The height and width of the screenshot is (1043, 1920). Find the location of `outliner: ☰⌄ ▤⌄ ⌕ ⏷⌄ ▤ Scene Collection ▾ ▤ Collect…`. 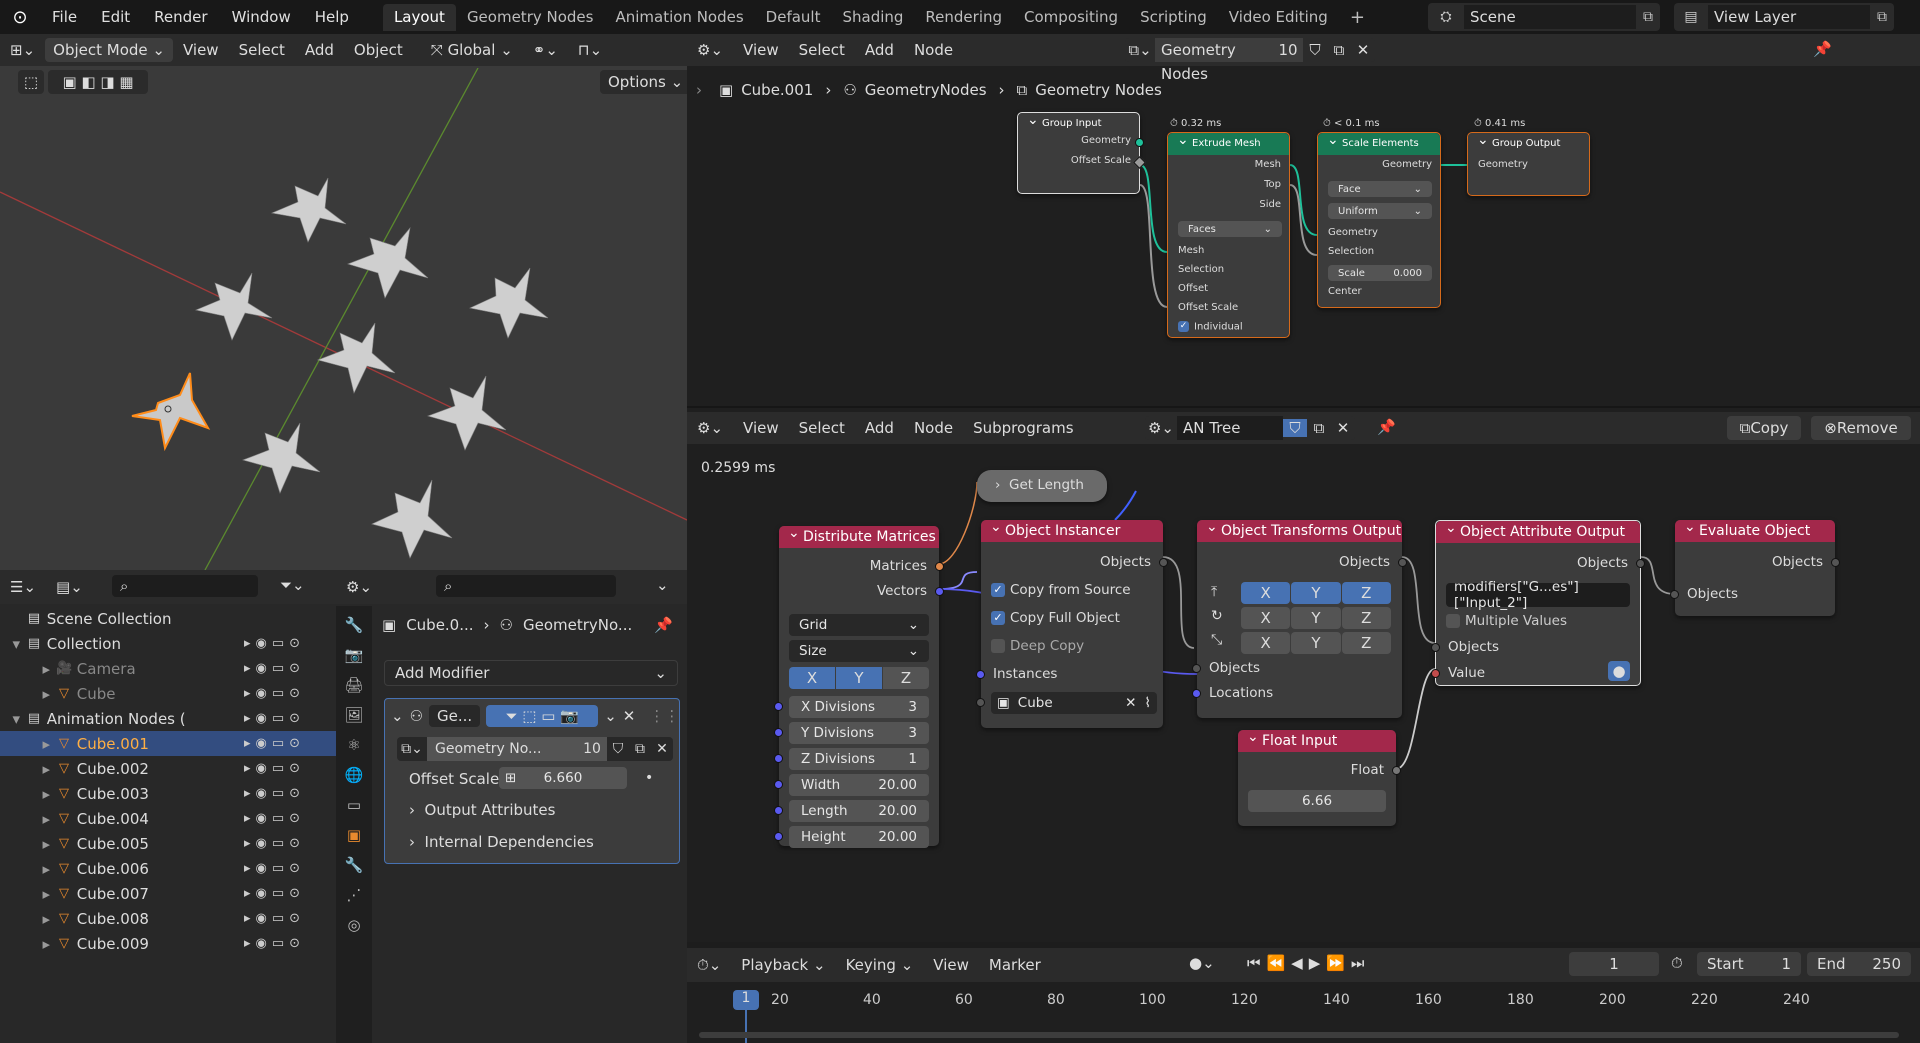

outliner: ☰⌄ ▤⌄ ⌕ ⏷⌄ ▤ Scene Collection ▾ ▤ Collect… is located at coordinates (168, 806).